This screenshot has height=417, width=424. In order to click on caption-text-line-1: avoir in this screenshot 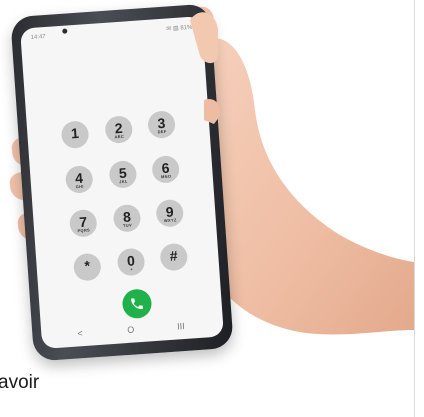, I will do `click(20, 382)`.